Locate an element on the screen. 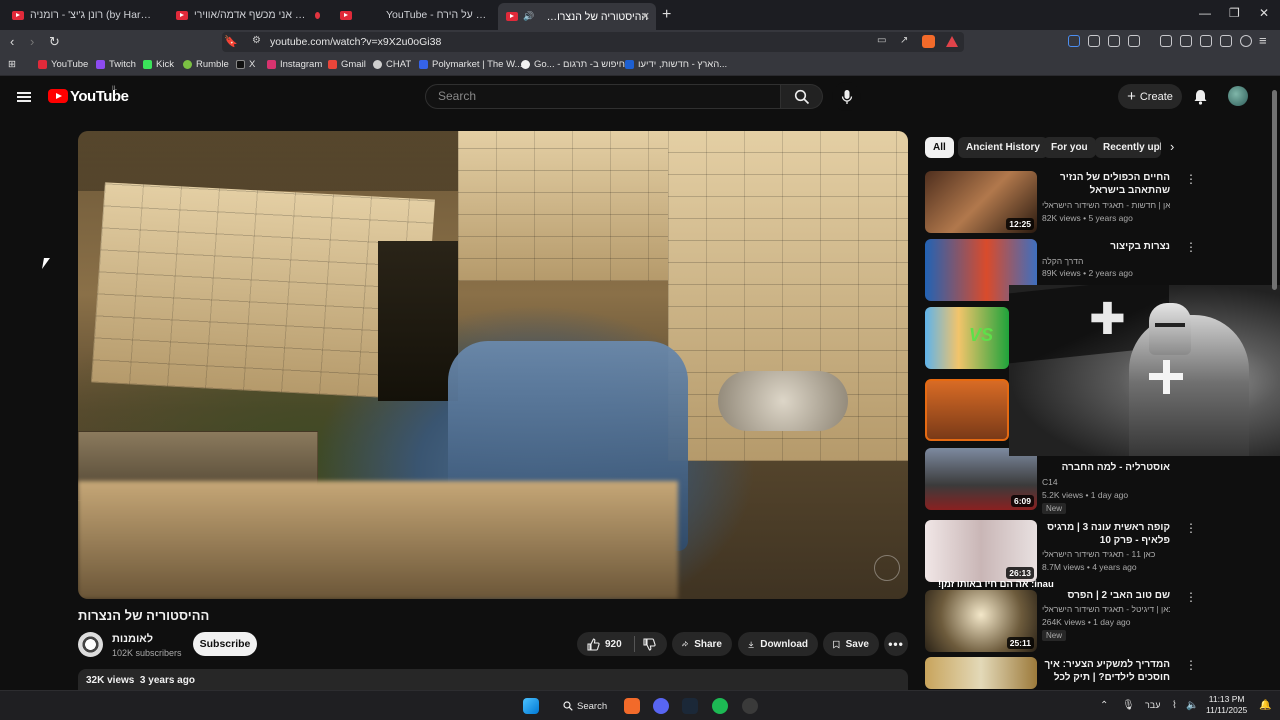  account-avatar is located at coordinates (1238, 96).